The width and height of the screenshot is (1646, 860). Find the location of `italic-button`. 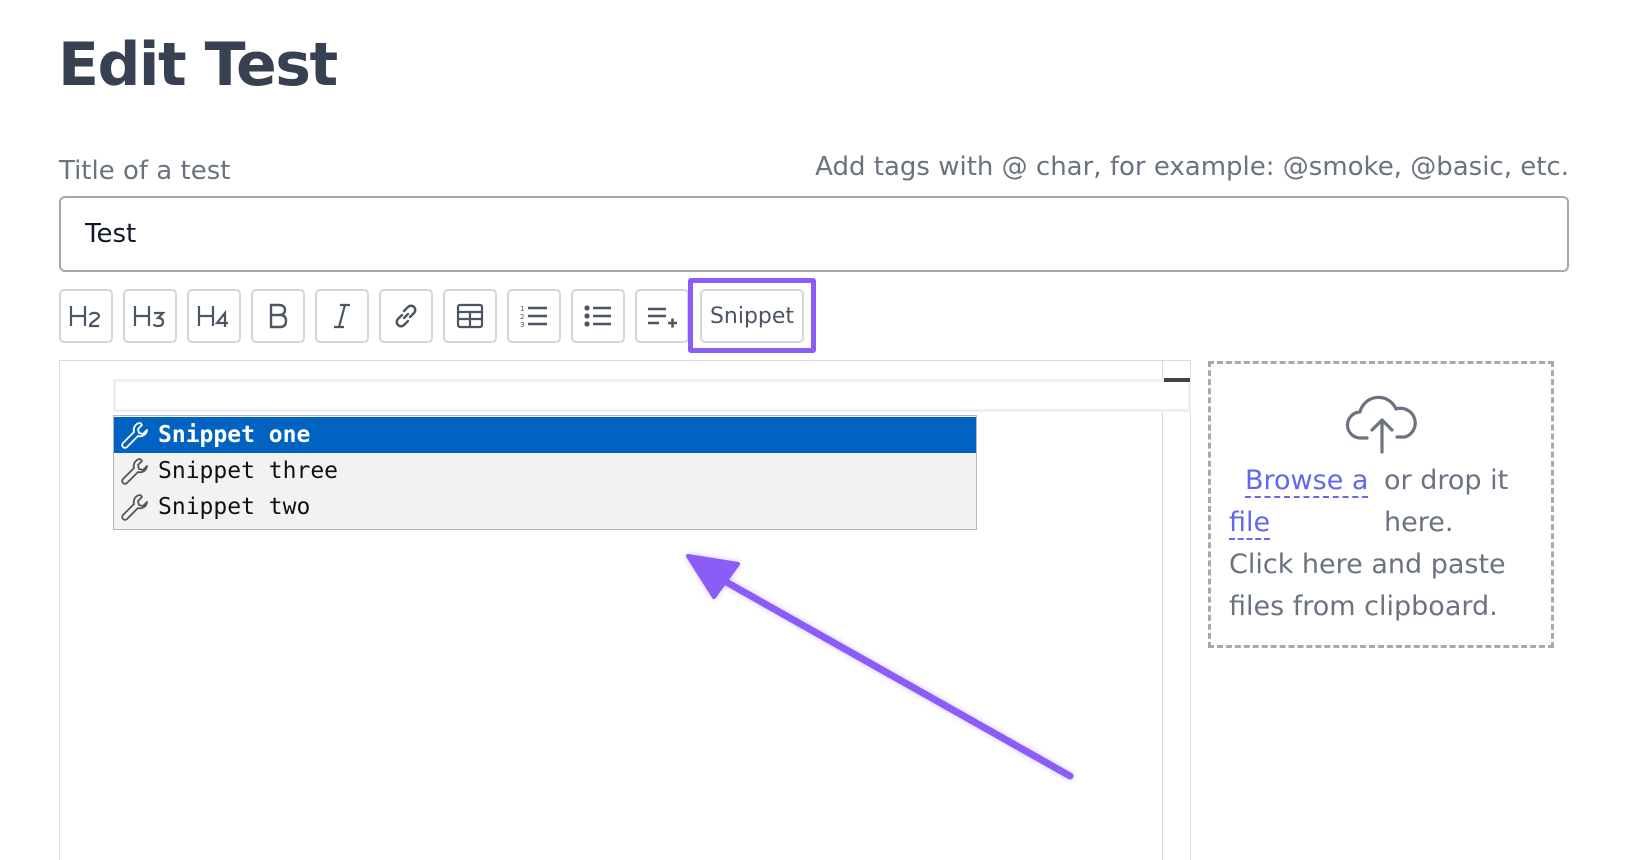

italic-button is located at coordinates (342, 316).